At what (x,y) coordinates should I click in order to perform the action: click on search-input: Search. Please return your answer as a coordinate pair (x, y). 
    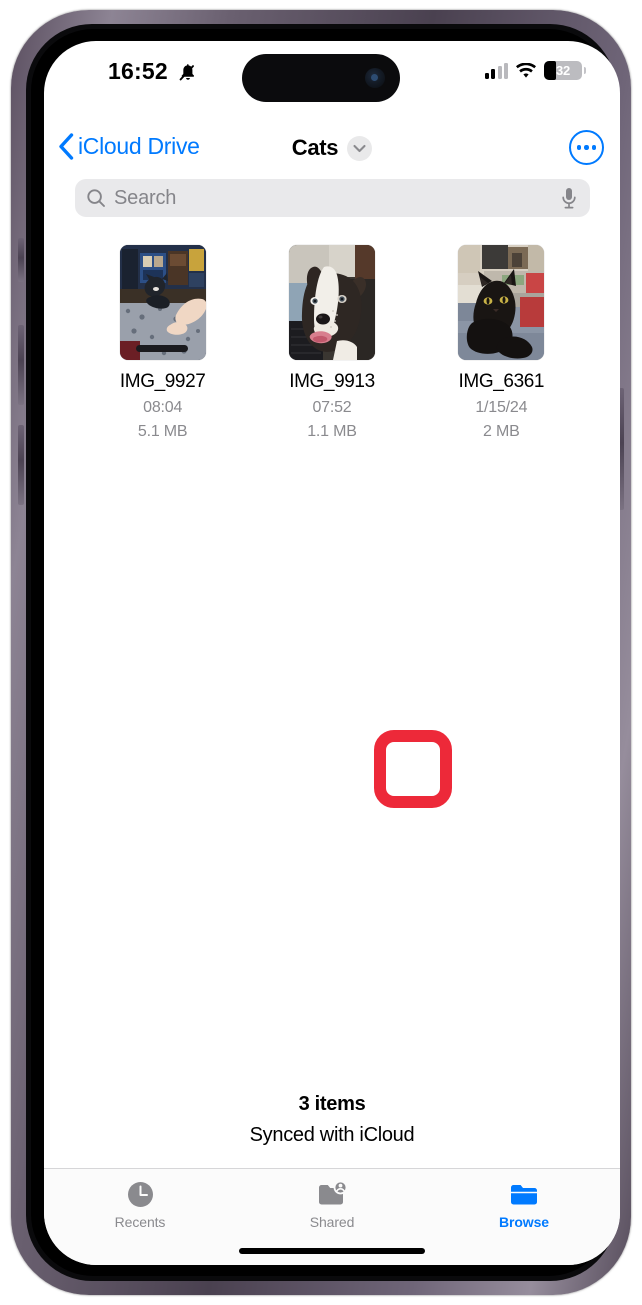
    Looking at the image, I should click on (337, 198).